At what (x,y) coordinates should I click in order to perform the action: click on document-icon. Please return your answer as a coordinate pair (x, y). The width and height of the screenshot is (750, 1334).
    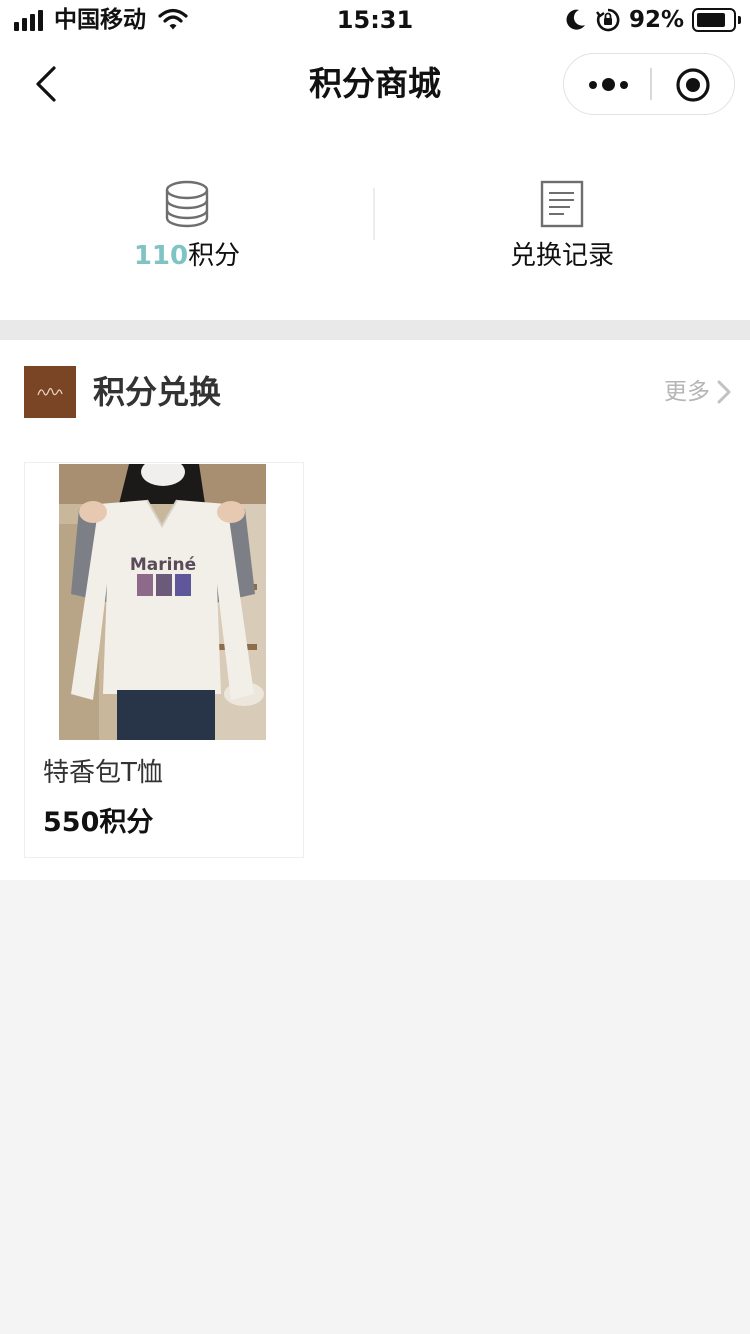
    Looking at the image, I should click on (562, 204).